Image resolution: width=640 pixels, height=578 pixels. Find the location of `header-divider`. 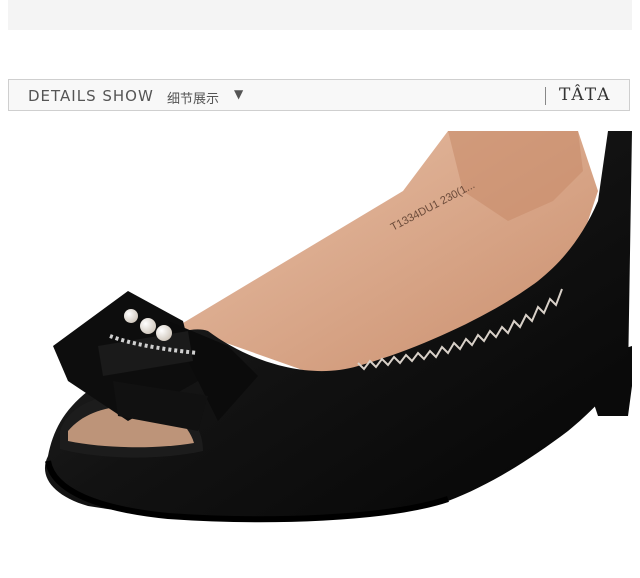

header-divider is located at coordinates (545, 96).